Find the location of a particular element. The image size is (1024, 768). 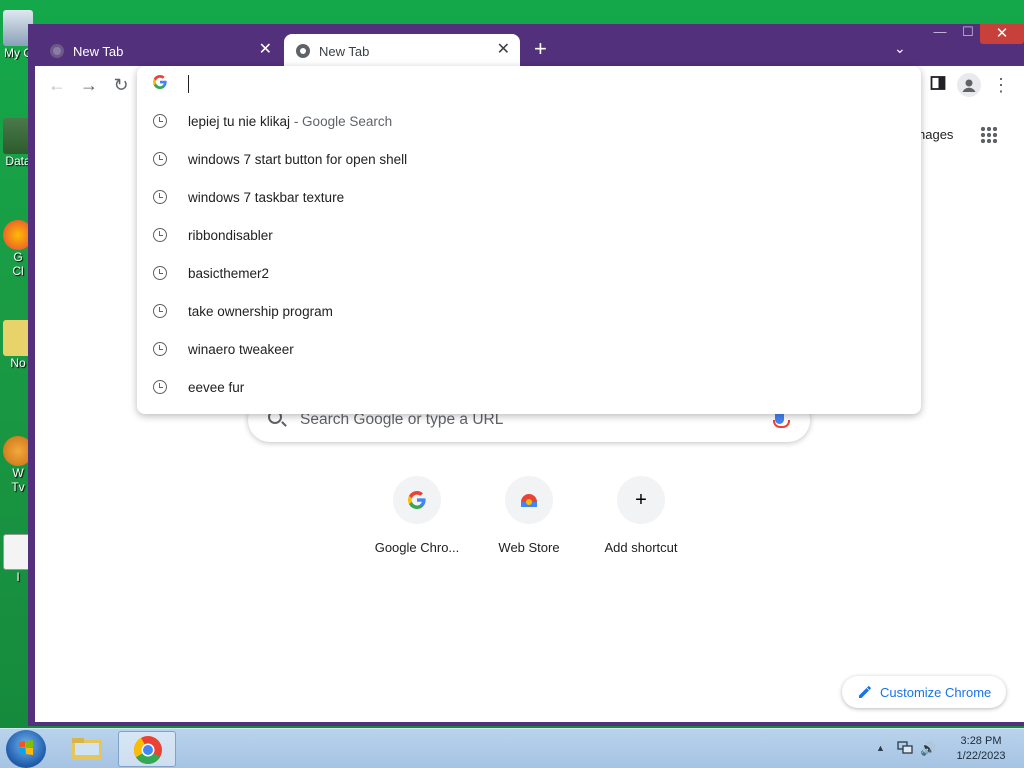

omnibox-suggestion: eevee fur is located at coordinates (529, 387).